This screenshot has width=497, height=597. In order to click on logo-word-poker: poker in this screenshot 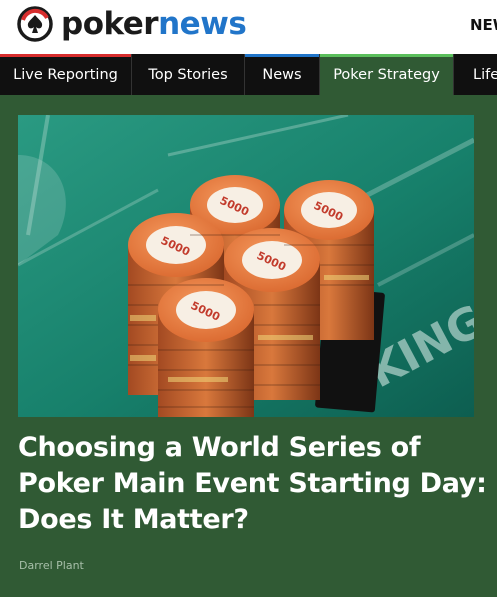, I will do `click(110, 24)`.